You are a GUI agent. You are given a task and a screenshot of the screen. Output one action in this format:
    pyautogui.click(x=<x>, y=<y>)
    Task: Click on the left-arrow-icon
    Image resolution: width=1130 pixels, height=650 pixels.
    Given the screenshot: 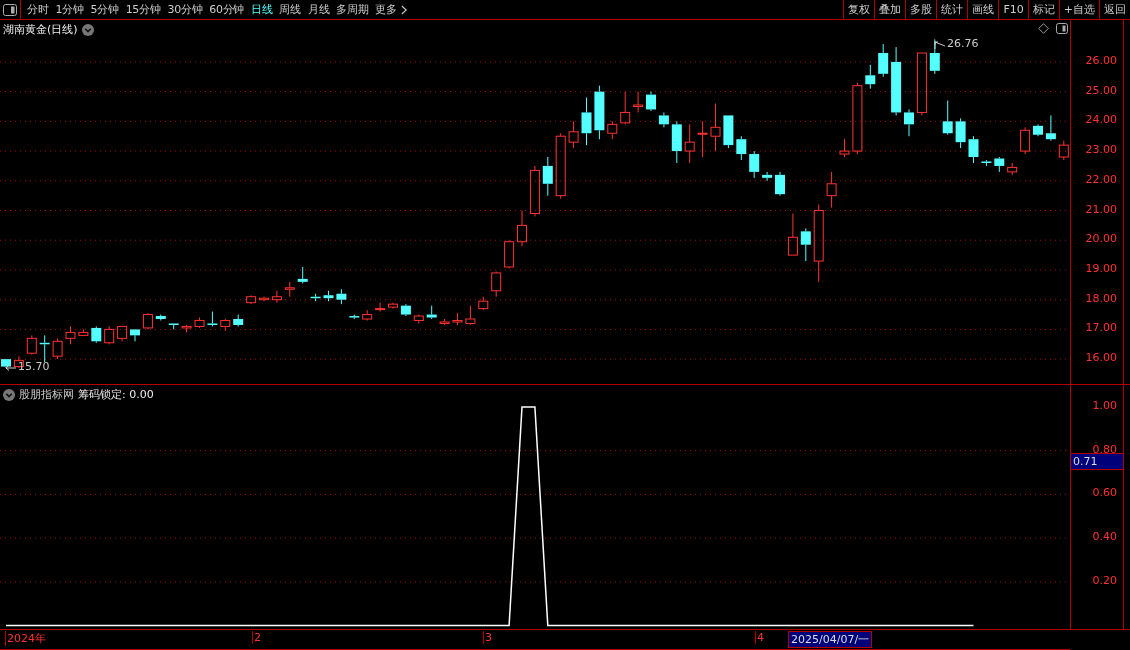 What is the action you would take?
    pyautogui.click(x=11, y=366)
    